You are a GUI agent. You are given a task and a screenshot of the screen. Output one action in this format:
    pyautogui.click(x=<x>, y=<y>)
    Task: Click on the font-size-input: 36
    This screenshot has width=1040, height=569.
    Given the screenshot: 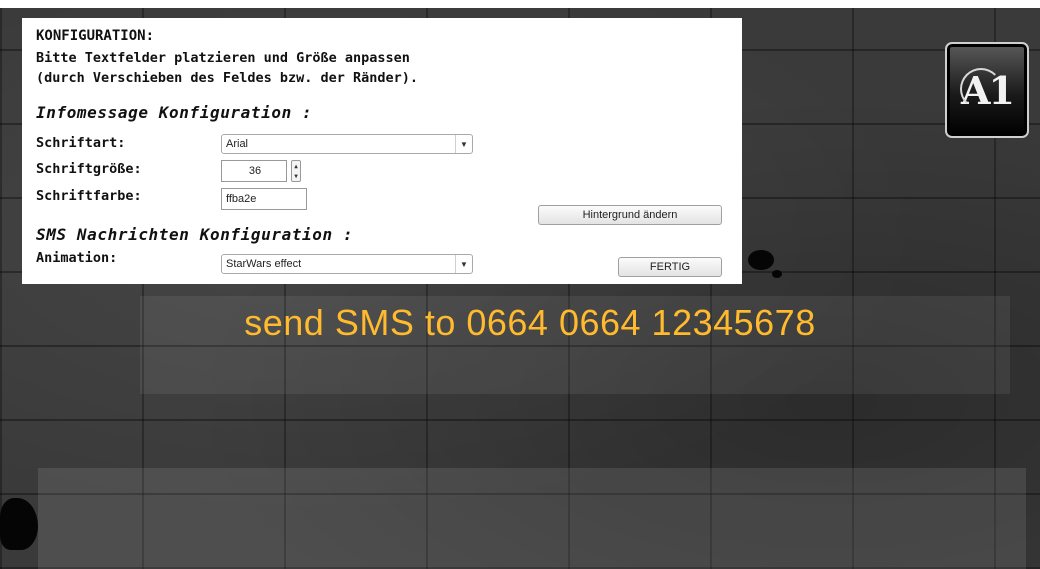 What is the action you would take?
    pyautogui.click(x=254, y=171)
    